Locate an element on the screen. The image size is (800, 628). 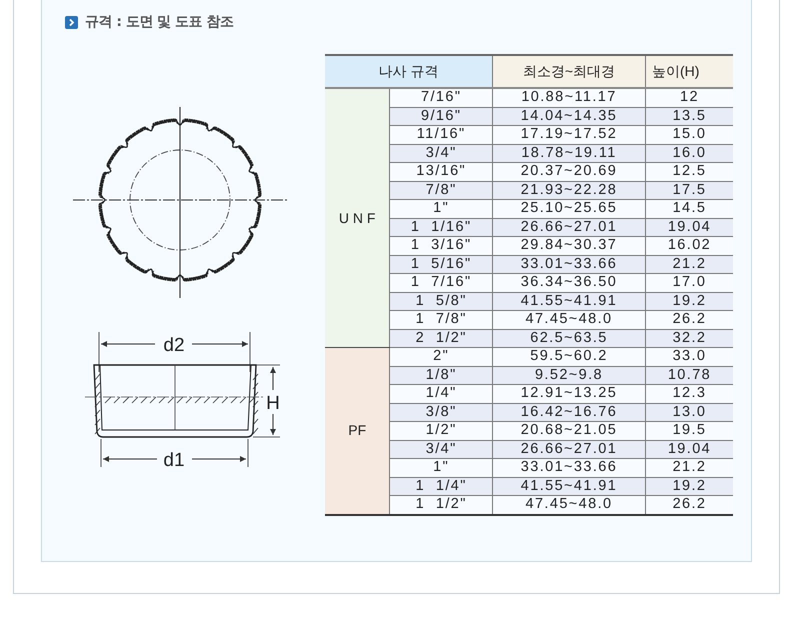
height-cell: 17.0 is located at coordinates (689, 283).